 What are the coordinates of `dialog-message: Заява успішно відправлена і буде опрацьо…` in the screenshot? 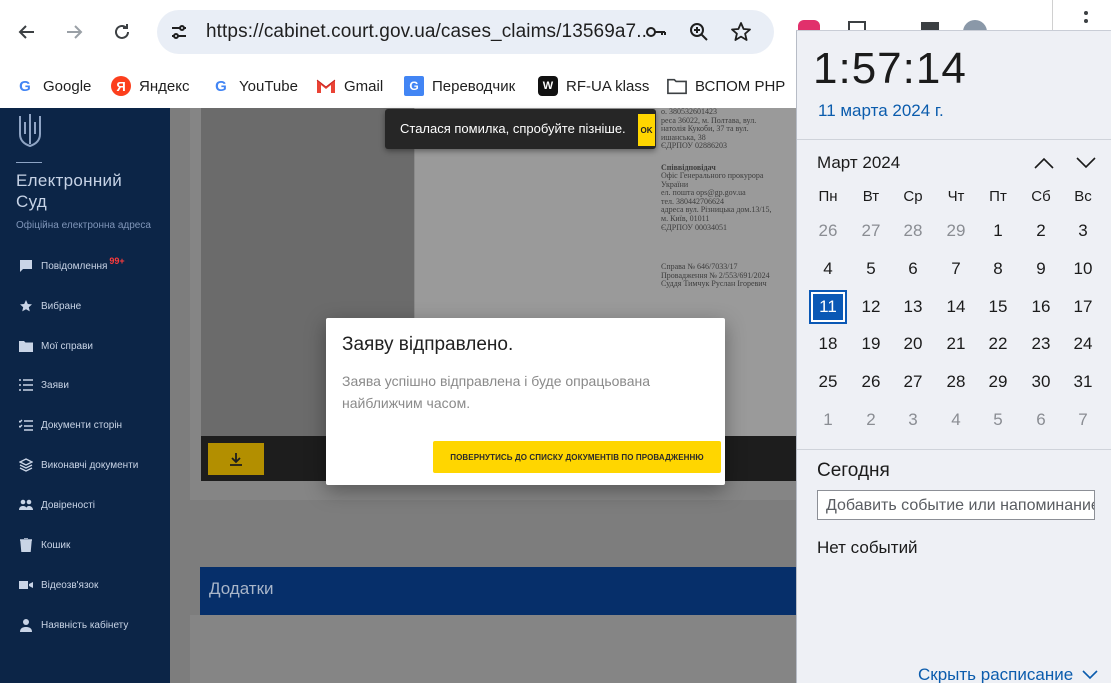 It's located at (496, 392).